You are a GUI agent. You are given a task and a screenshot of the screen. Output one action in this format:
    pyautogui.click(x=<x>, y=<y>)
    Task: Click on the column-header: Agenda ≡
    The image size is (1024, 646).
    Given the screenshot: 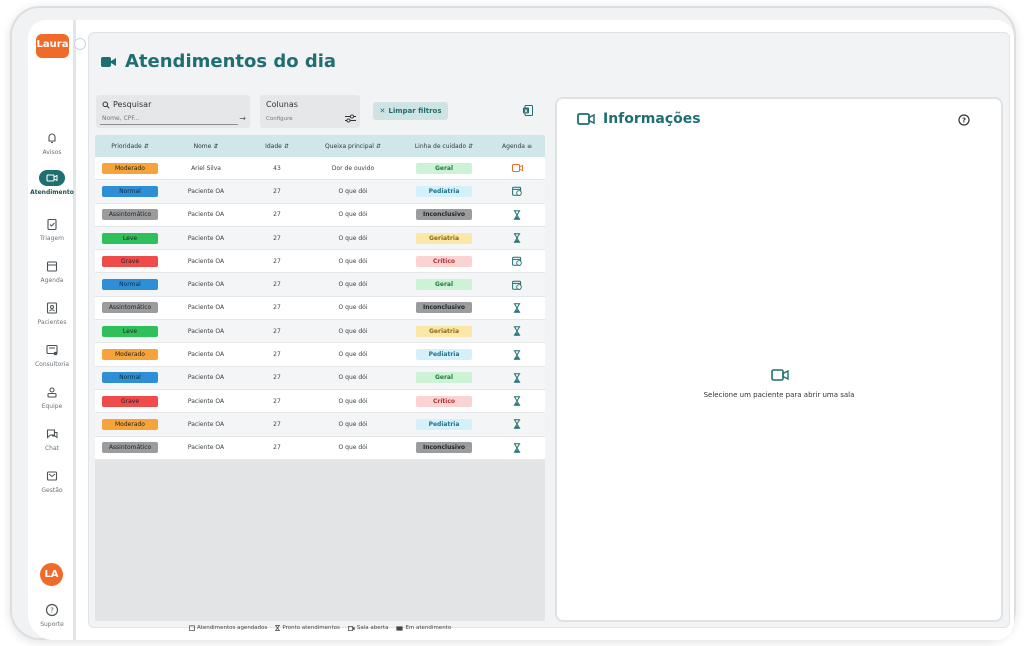 What is the action you would take?
    pyautogui.click(x=517, y=146)
    